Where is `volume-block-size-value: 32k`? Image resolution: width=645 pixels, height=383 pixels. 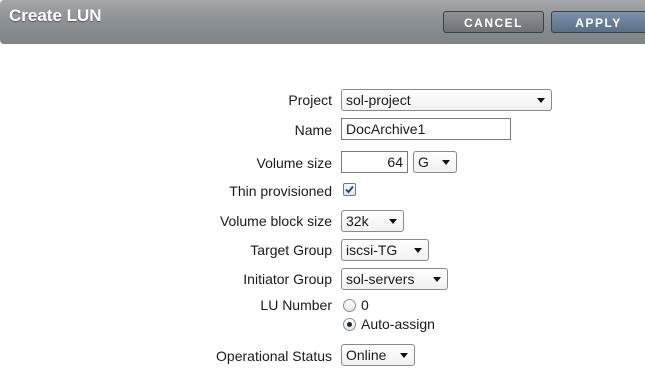
volume-block-size-value: 32k is located at coordinates (357, 221).